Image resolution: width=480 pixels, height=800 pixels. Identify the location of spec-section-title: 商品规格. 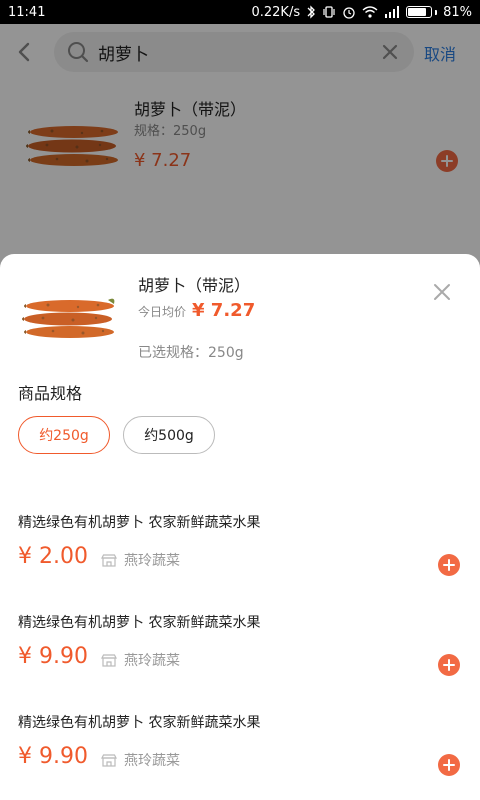
(50, 393).